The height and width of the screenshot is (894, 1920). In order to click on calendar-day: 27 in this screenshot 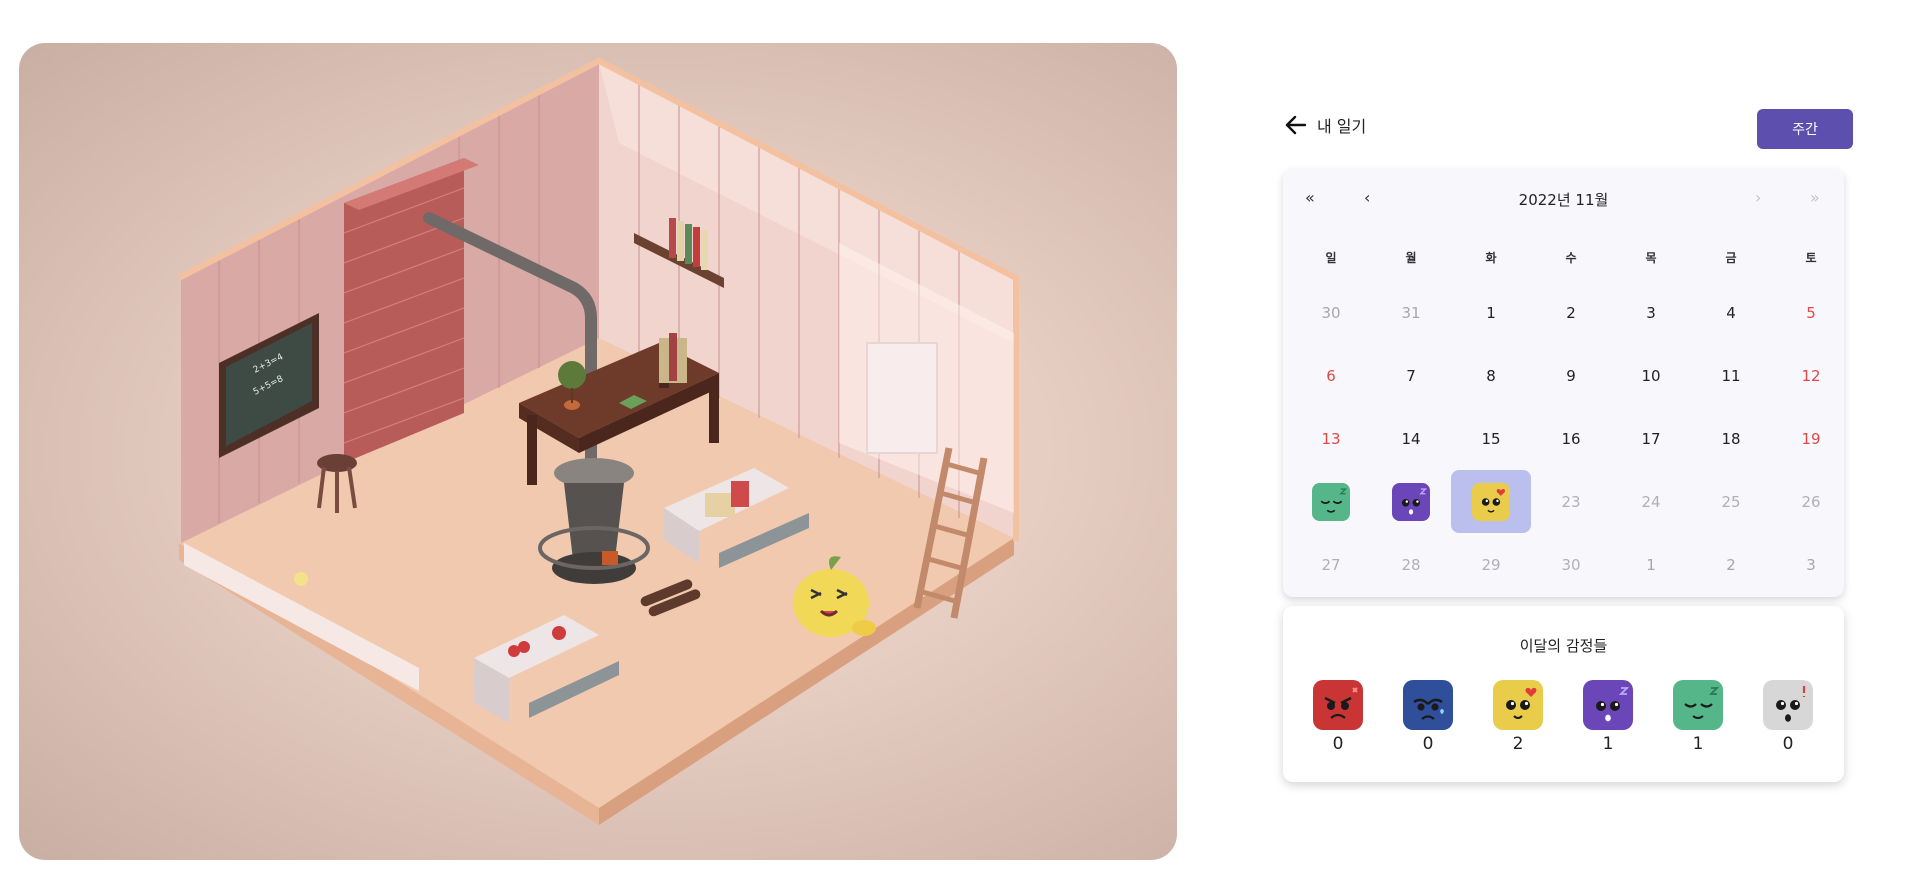, I will do `click(1331, 564)`.